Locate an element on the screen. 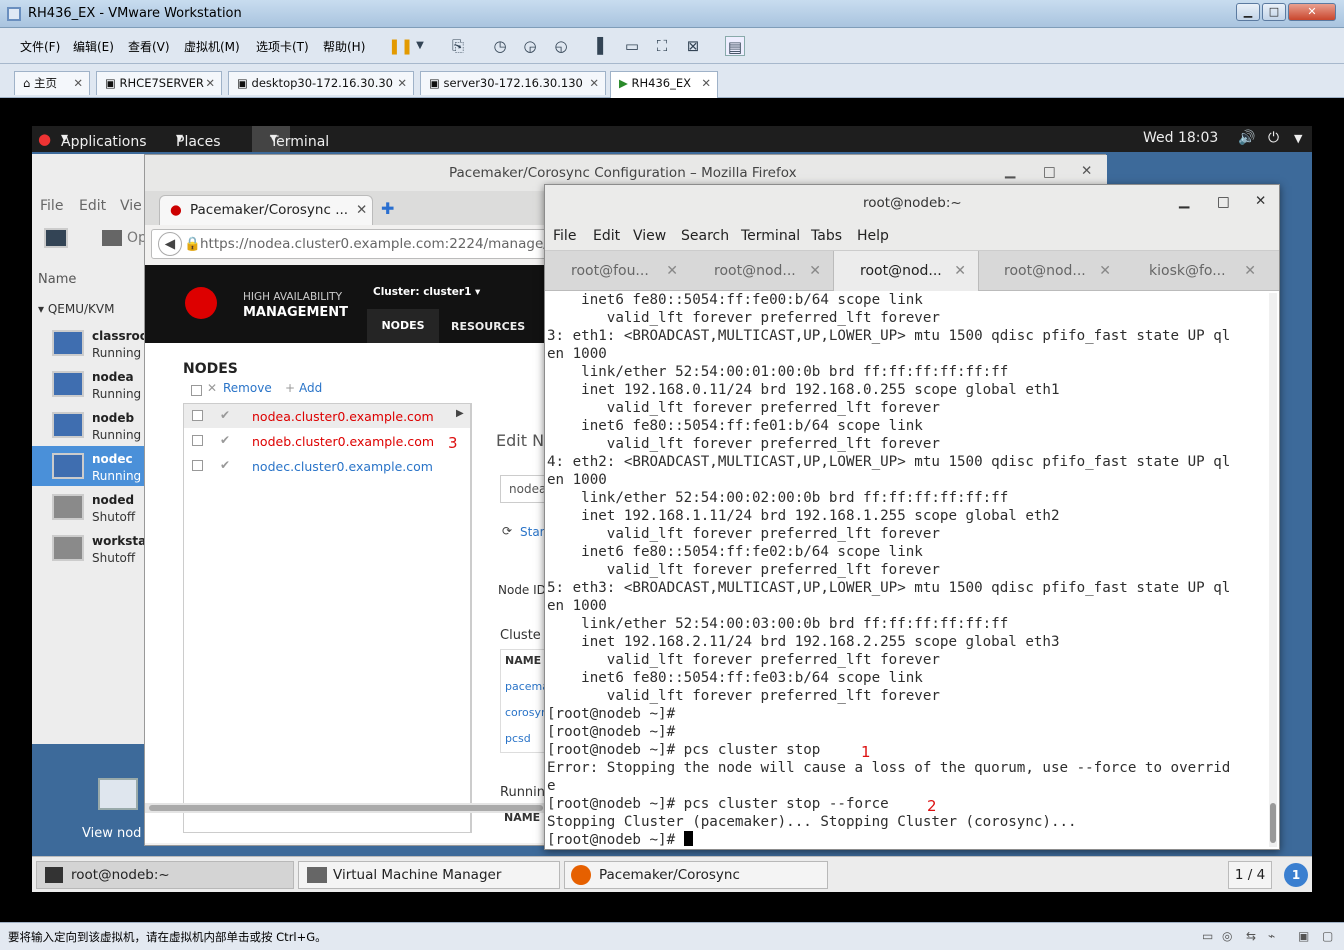 The image size is (1344, 950). connection-group: ▾ QEMU/KVM is located at coordinates (76, 309).